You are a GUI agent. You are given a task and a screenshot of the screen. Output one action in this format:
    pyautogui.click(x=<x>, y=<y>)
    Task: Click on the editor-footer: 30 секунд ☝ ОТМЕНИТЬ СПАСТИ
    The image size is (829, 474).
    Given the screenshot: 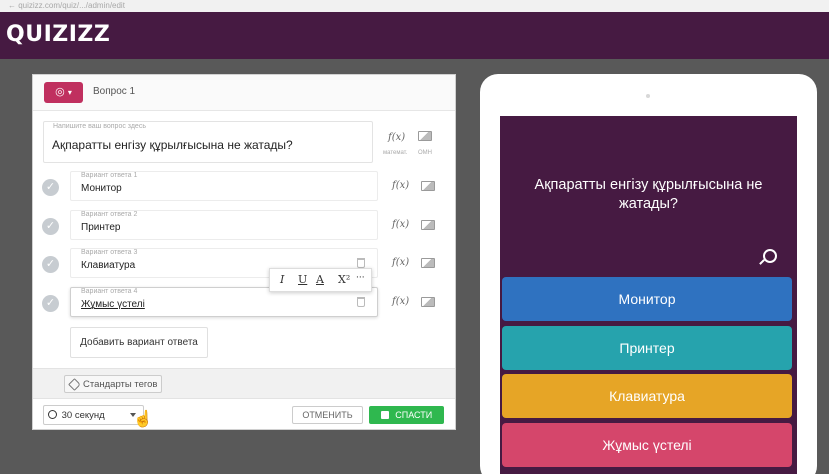 What is the action you would take?
    pyautogui.click(x=244, y=413)
    